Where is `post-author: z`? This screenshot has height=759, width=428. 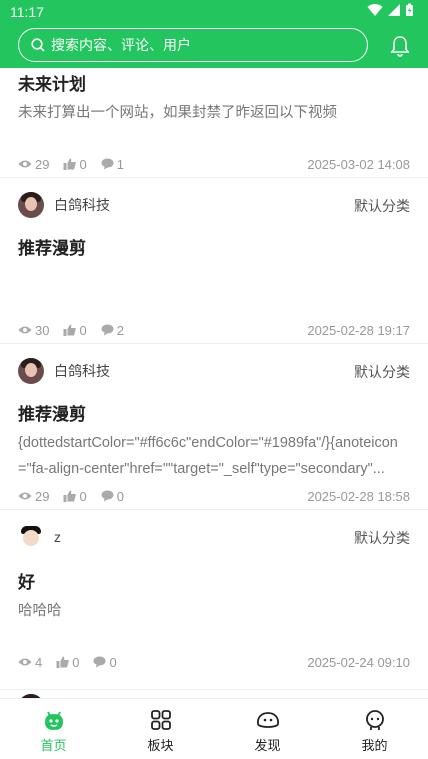 post-author: z is located at coordinates (39, 537).